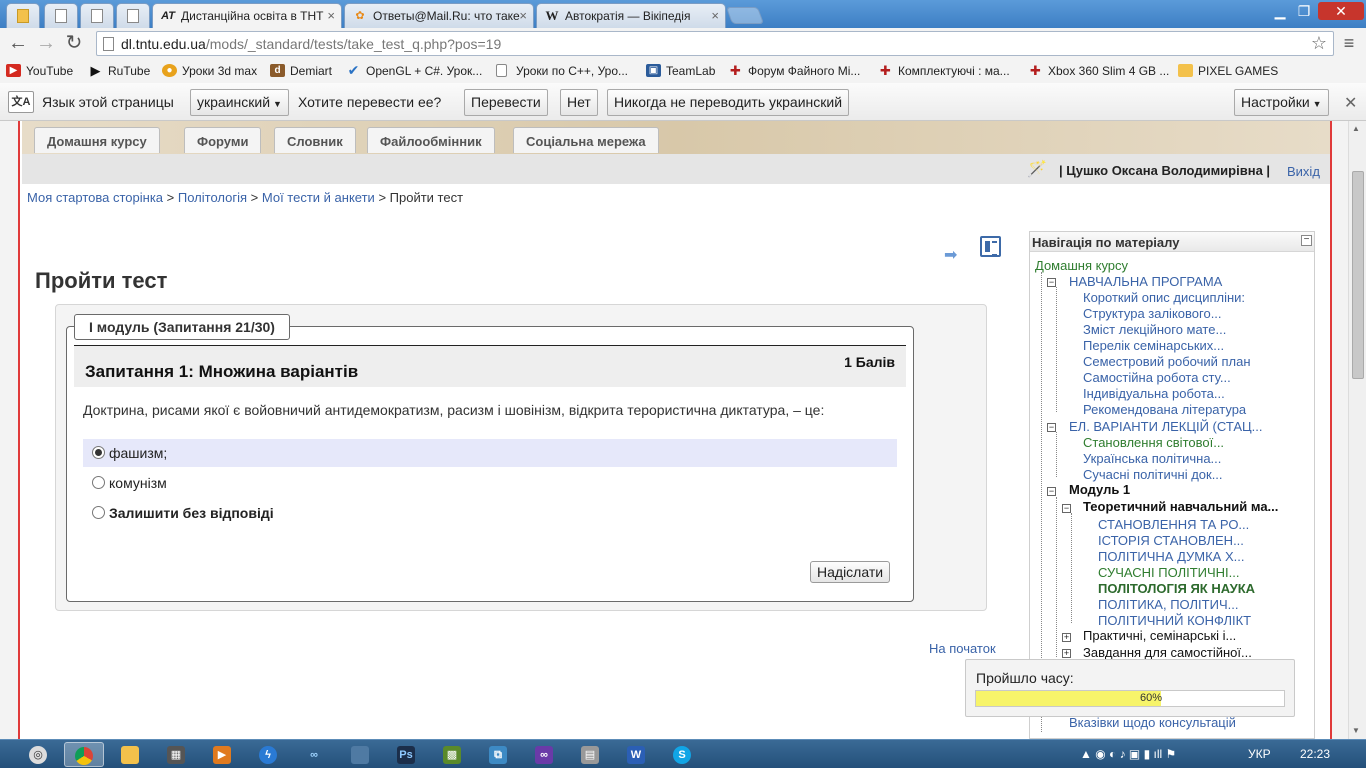  Describe the element at coordinates (38, 754) in the screenshot. I see `start-button: ◎` at that location.